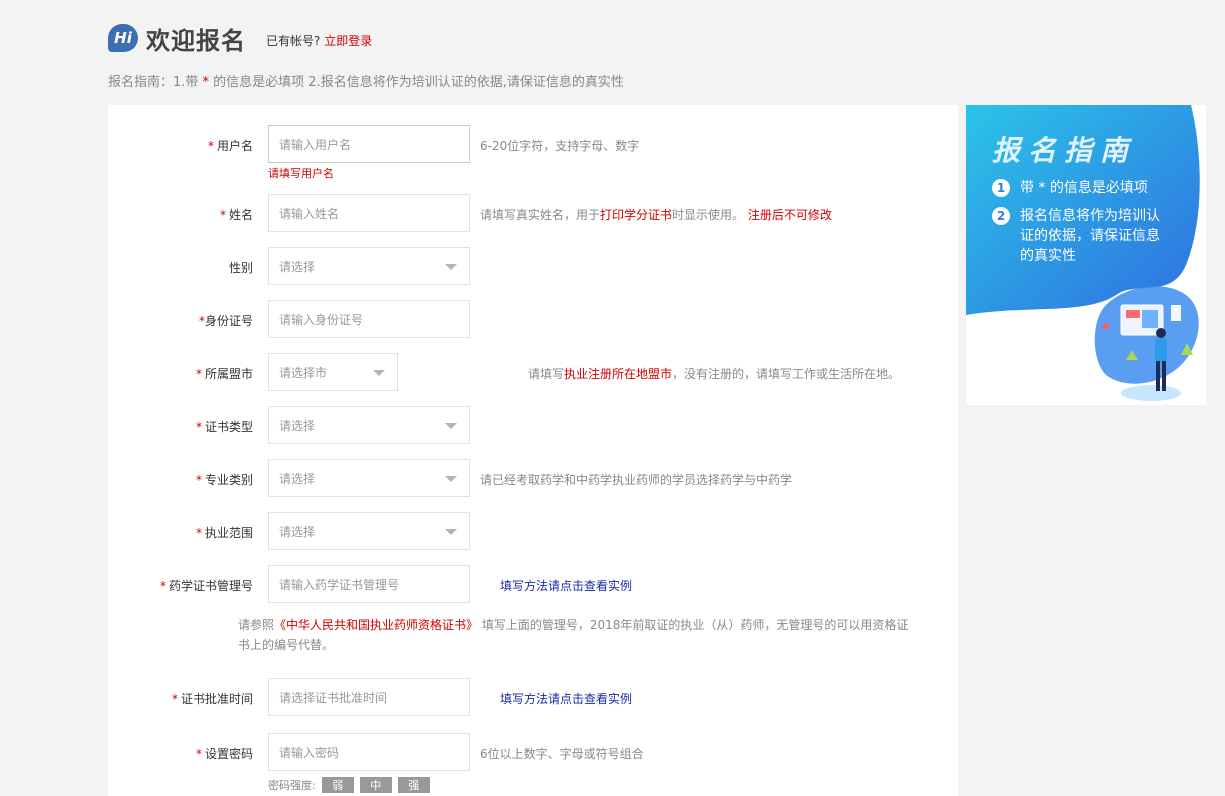 The height and width of the screenshot is (796, 1225). I want to click on approval-date-label-text: 证书批准时间, so click(216, 699).